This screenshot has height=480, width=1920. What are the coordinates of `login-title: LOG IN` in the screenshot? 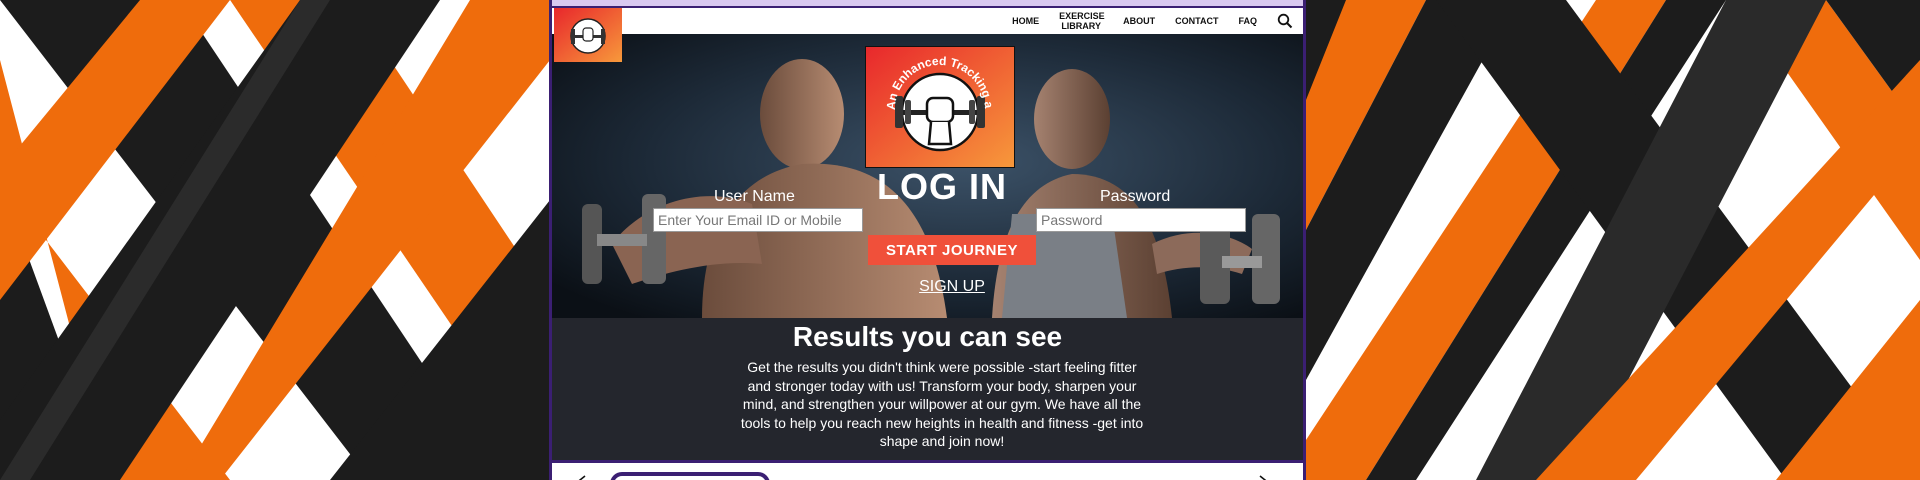 It's located at (942, 186).